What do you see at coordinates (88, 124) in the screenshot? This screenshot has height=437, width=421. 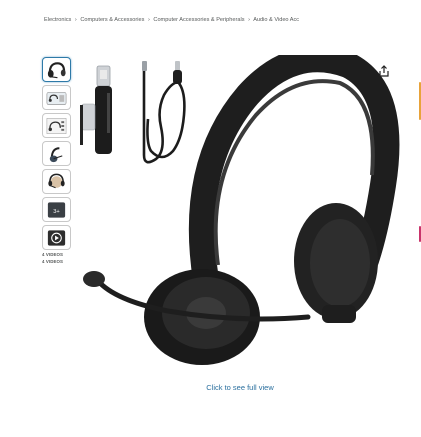 I see `usb-connector-graphic` at bounding box center [88, 124].